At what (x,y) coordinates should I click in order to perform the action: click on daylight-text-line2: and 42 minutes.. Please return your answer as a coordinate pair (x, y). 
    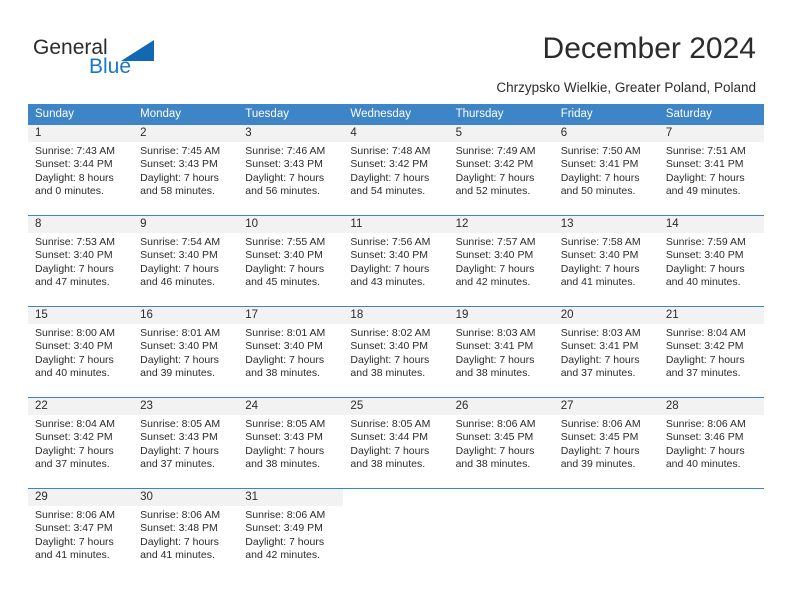
    Looking at the image, I should click on (493, 282).